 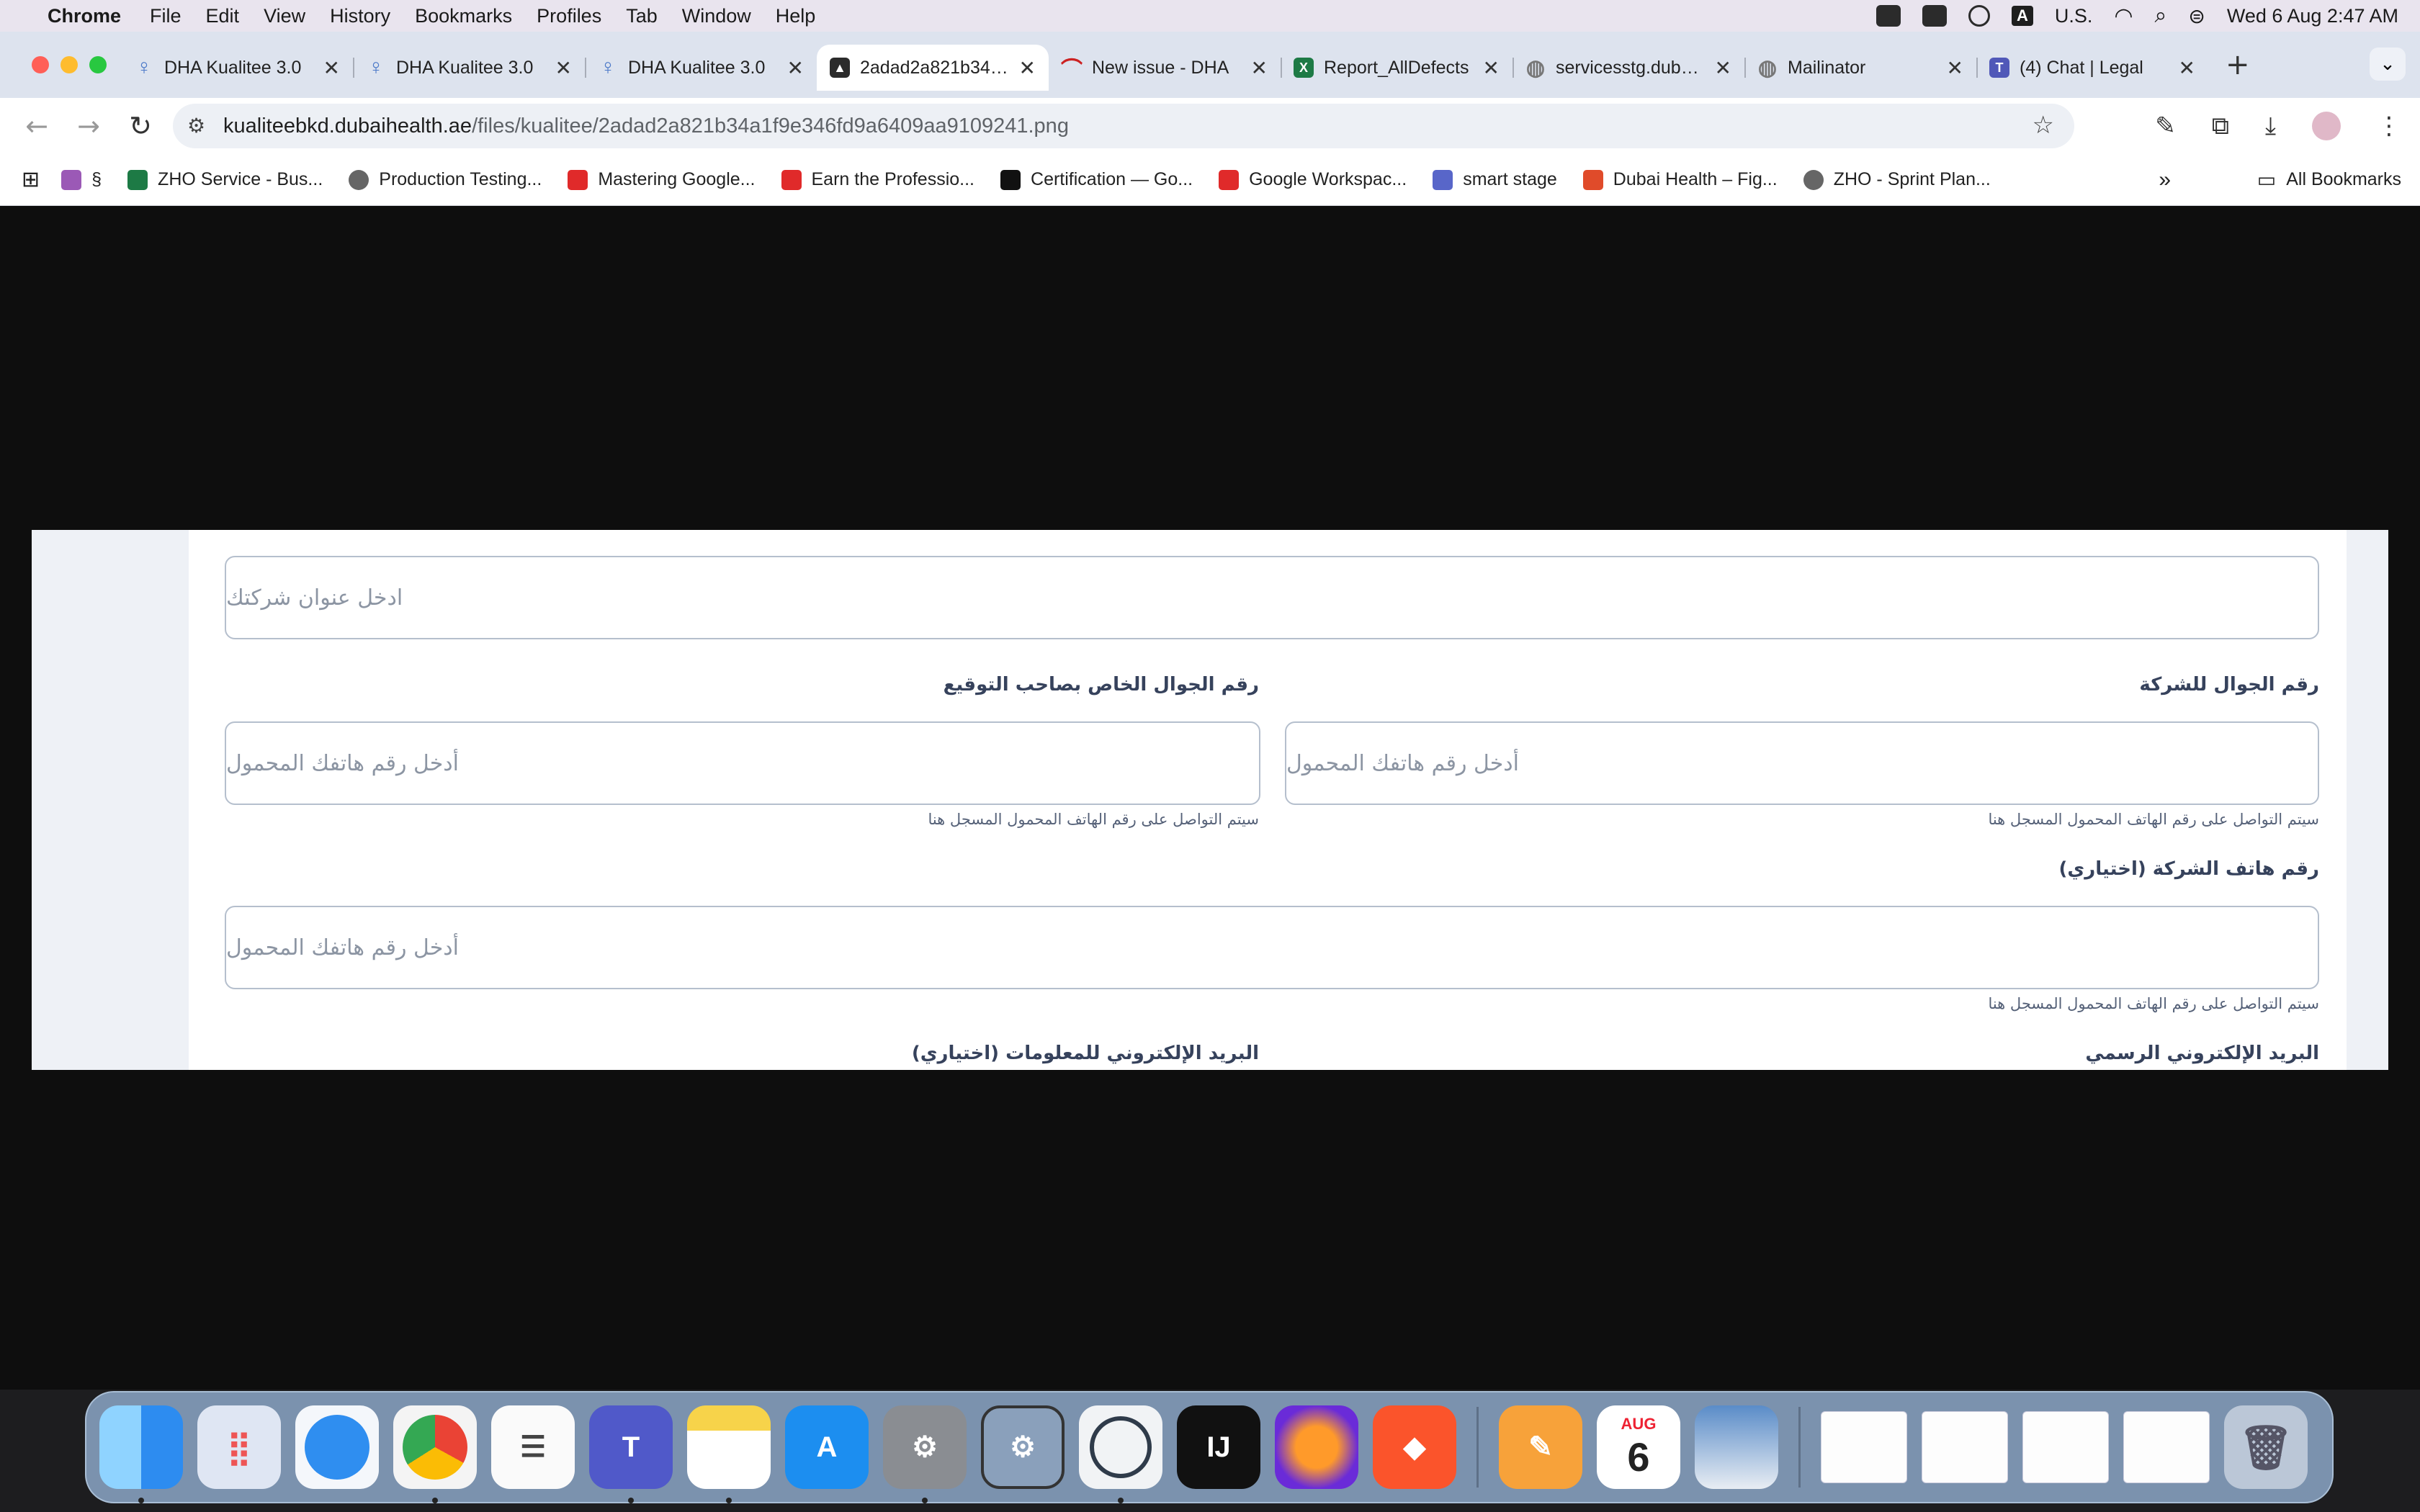 I want to click on company-phone-input: أدخل رقم هاتفك المحمول, so click(x=1272, y=947).